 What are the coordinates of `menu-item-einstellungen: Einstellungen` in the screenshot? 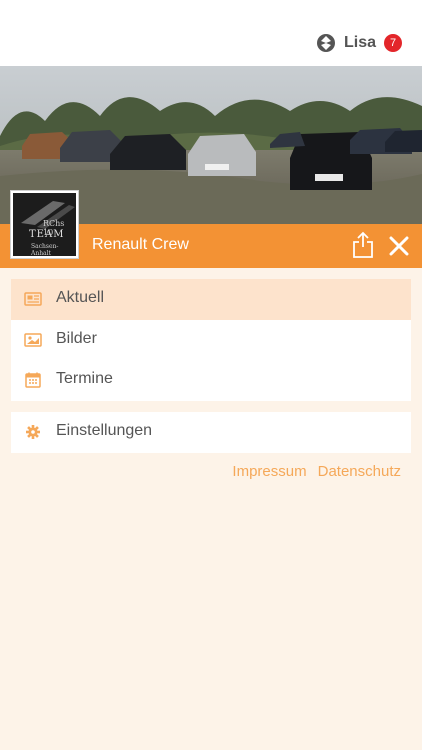 It's located at (211, 432).